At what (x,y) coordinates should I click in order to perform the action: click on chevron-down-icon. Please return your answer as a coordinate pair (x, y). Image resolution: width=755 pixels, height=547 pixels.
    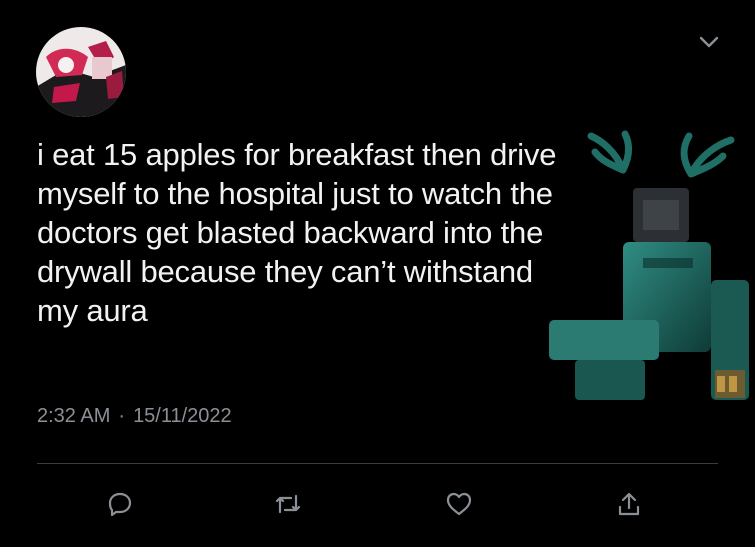
    Looking at the image, I should click on (709, 42).